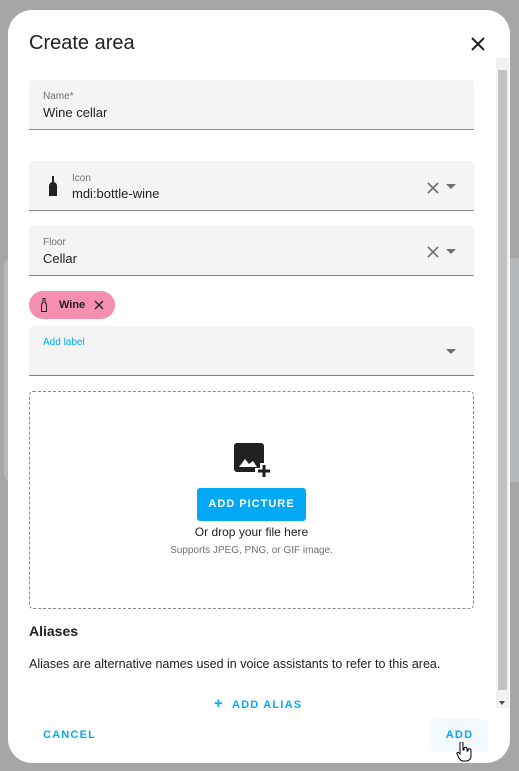 Image resolution: width=519 pixels, height=771 pixels. Describe the element at coordinates (464, 752) in the screenshot. I see `hand-cursor-icon` at that location.